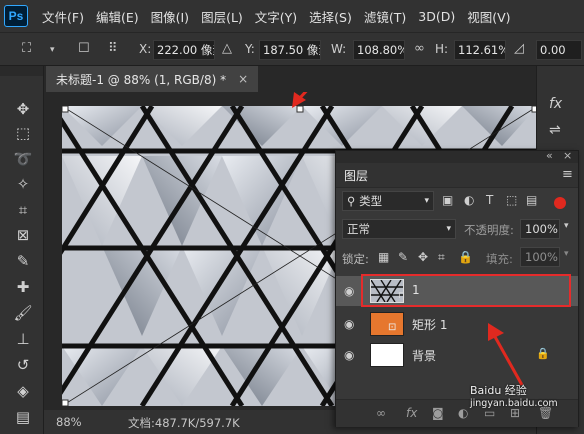 This screenshot has width=584, height=434. Describe the element at coordinates (381, 413) in the screenshot. I see `link-layers-icon: ∞` at that location.